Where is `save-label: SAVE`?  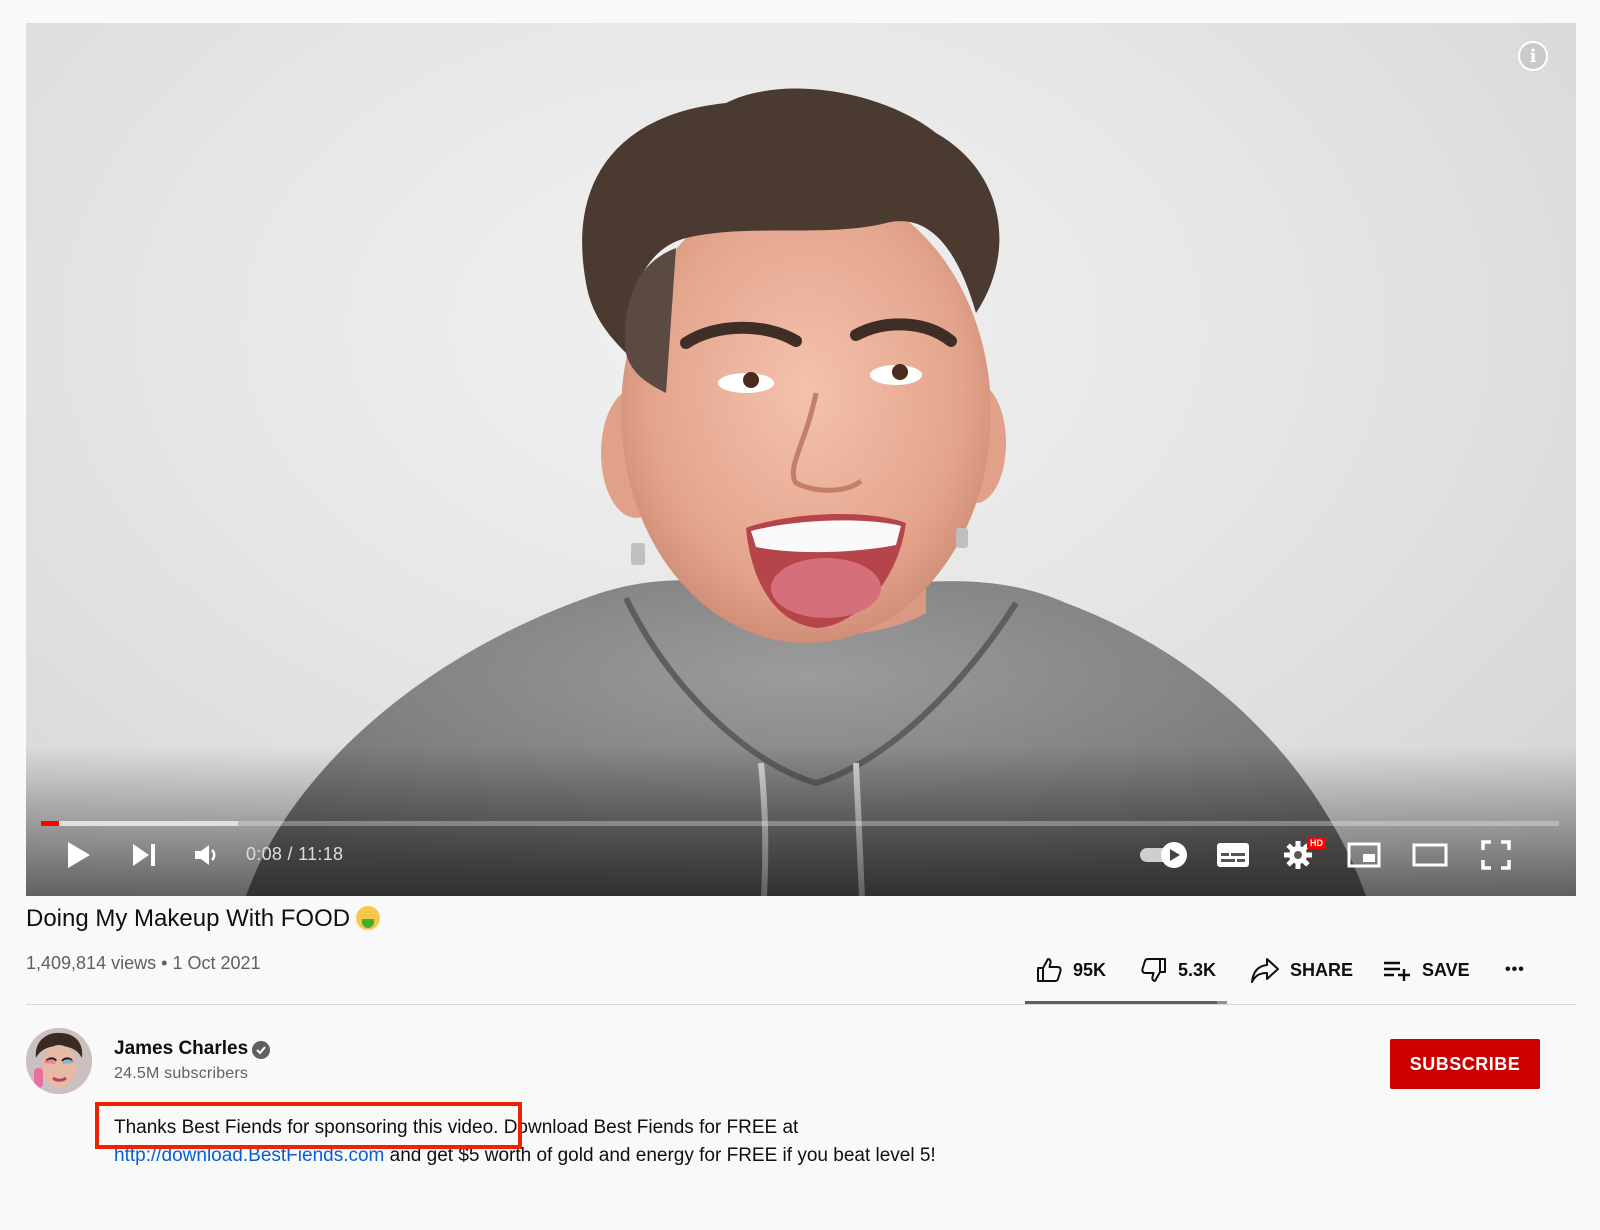
save-label: SAVE is located at coordinates (1446, 969).